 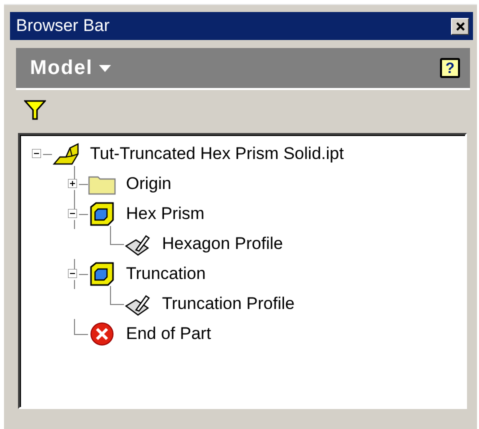 I want to click on tree-item: Hex Prism, so click(x=165, y=214).